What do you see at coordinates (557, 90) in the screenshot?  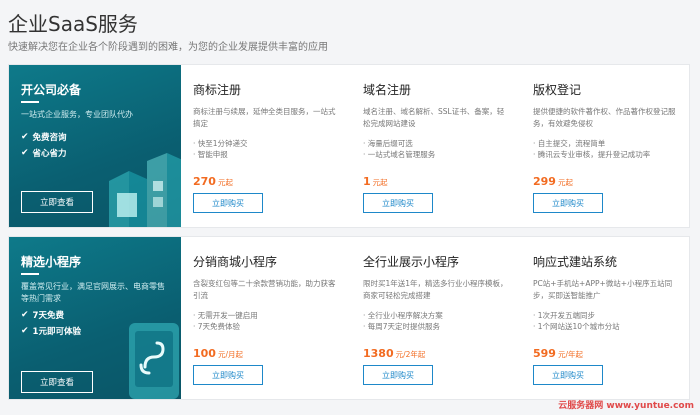 I see `card-title: 版权登记` at bounding box center [557, 90].